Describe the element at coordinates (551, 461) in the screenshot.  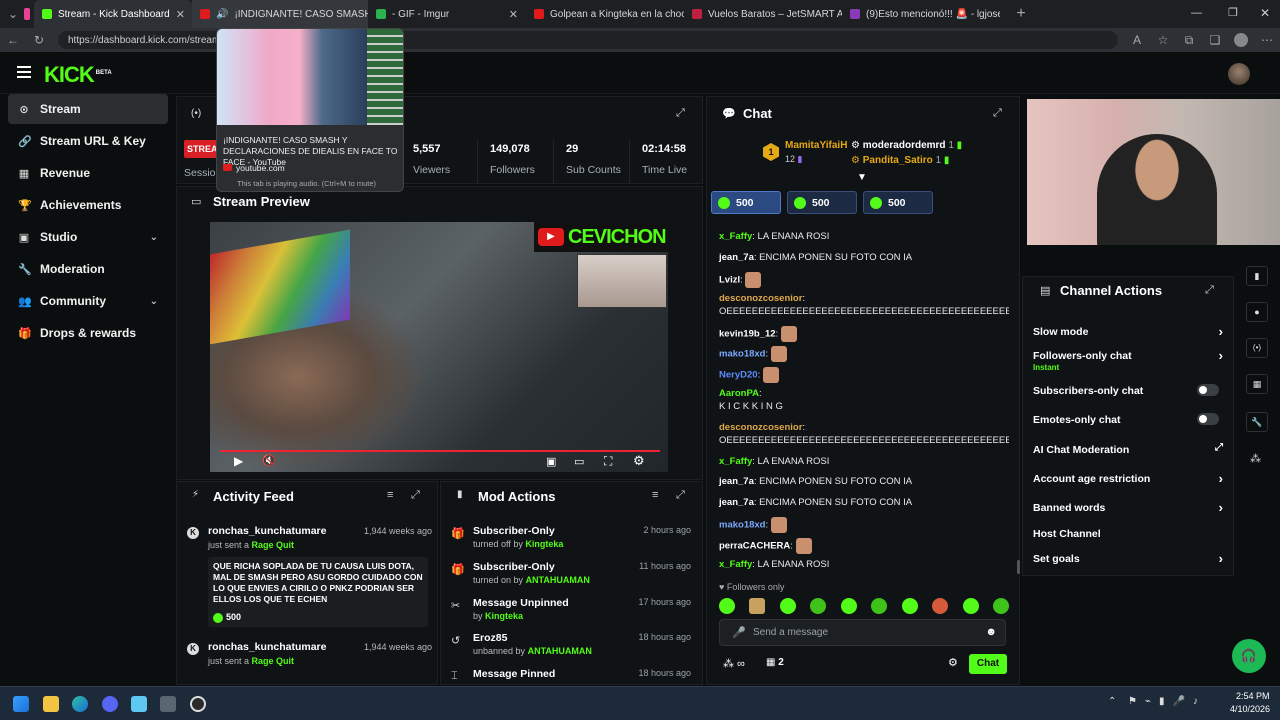
I see `miniplayer-icon: ▣` at that location.